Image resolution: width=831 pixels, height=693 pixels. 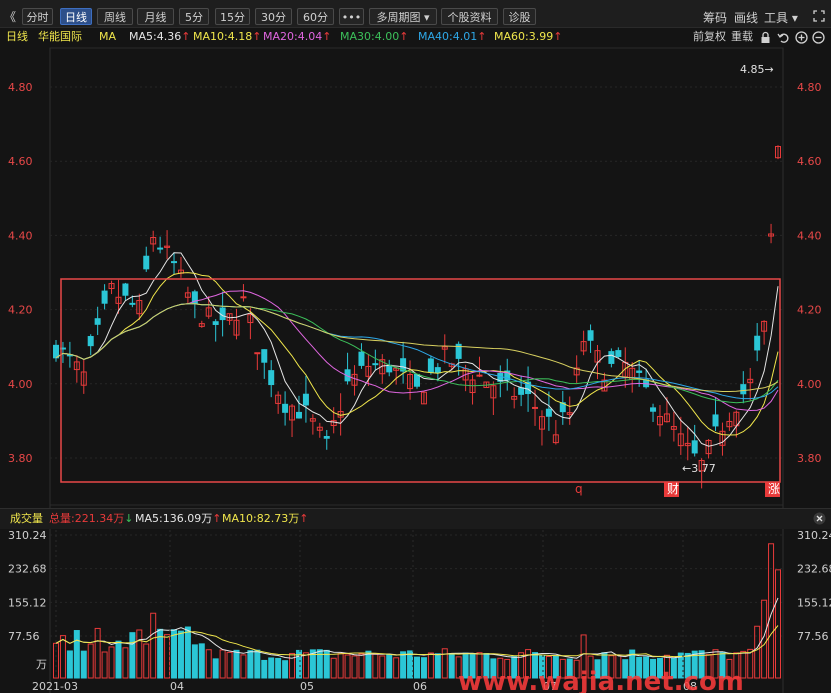 I want to click on price-tick-right: 4.80, so click(x=809, y=87).